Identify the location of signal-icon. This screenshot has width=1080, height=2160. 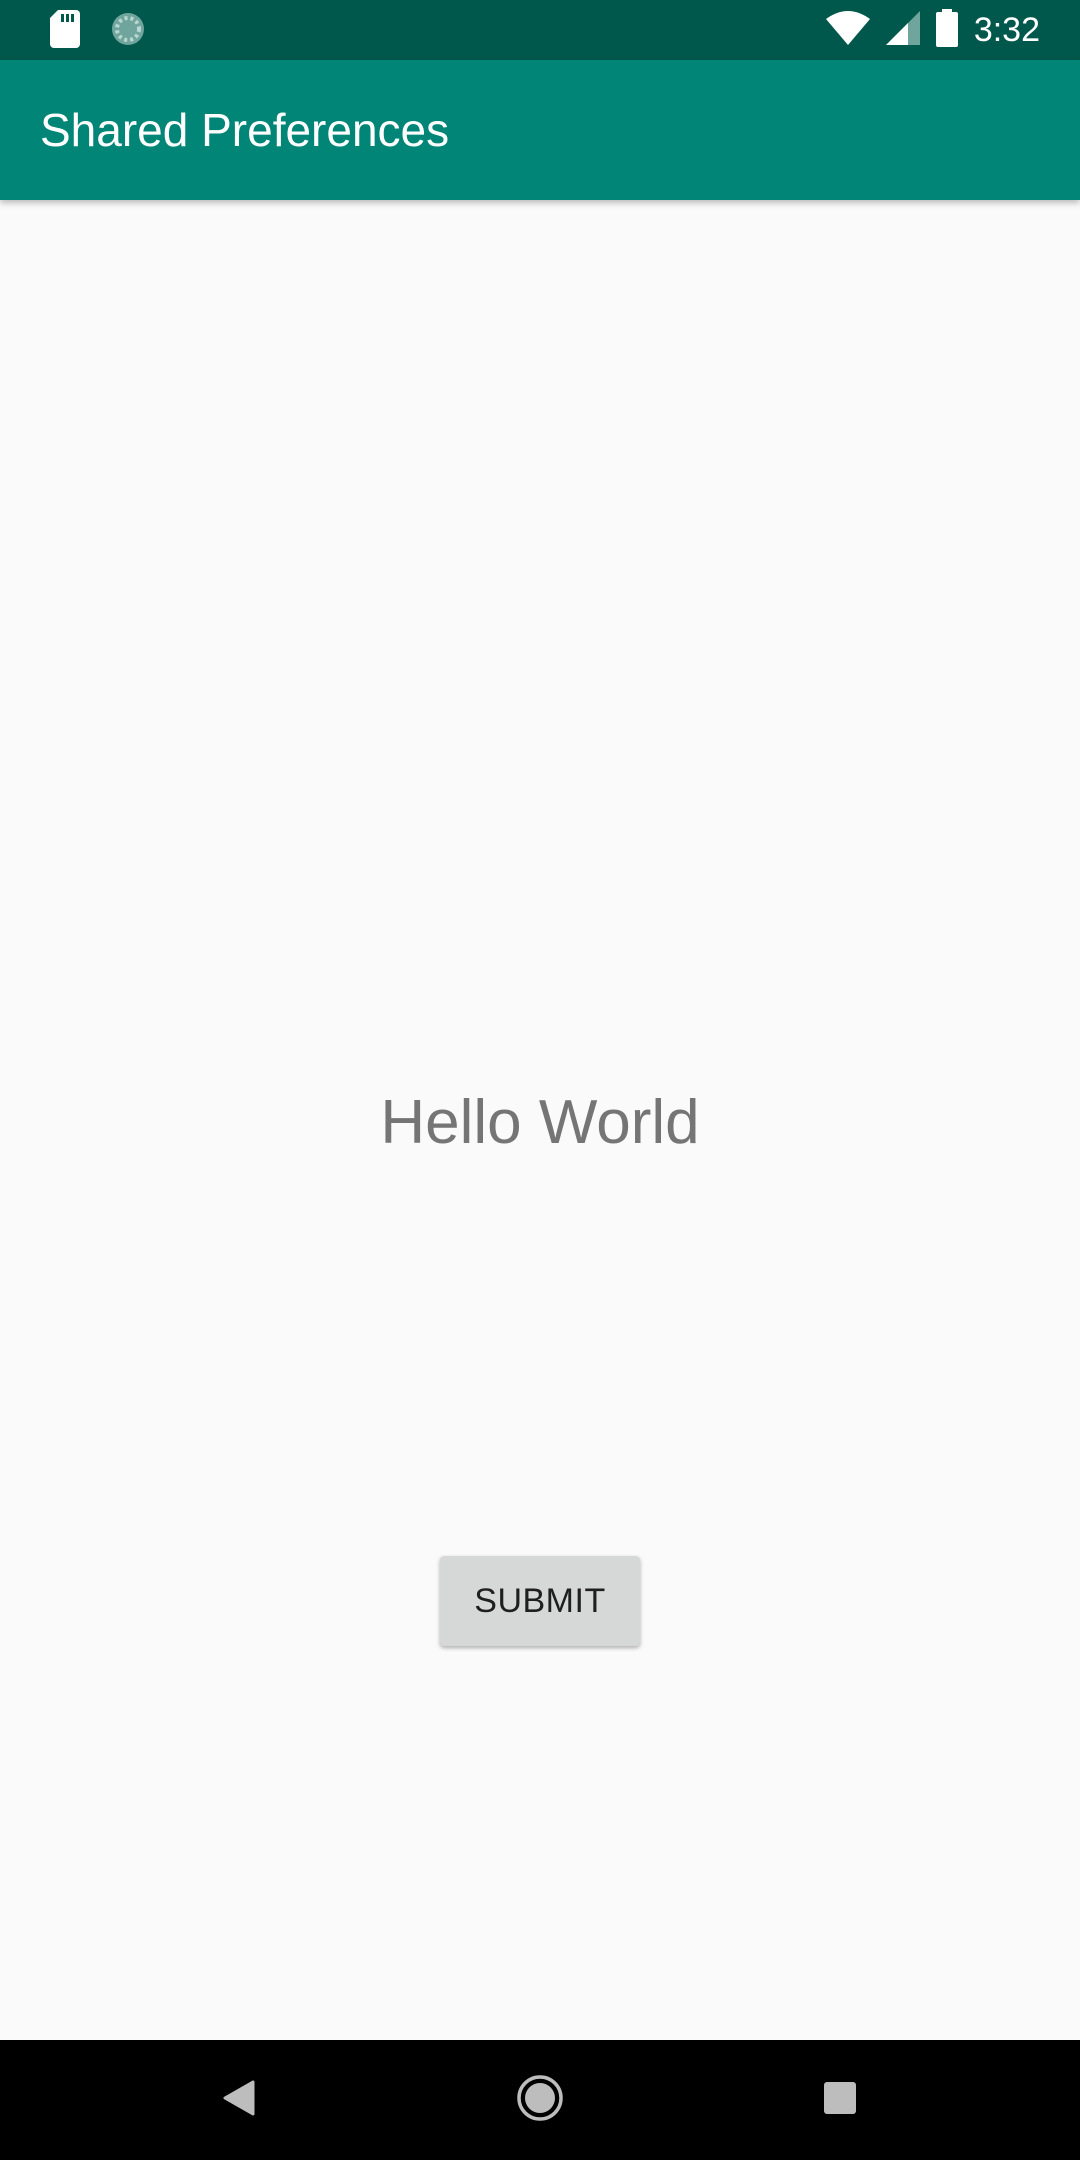
(902, 30).